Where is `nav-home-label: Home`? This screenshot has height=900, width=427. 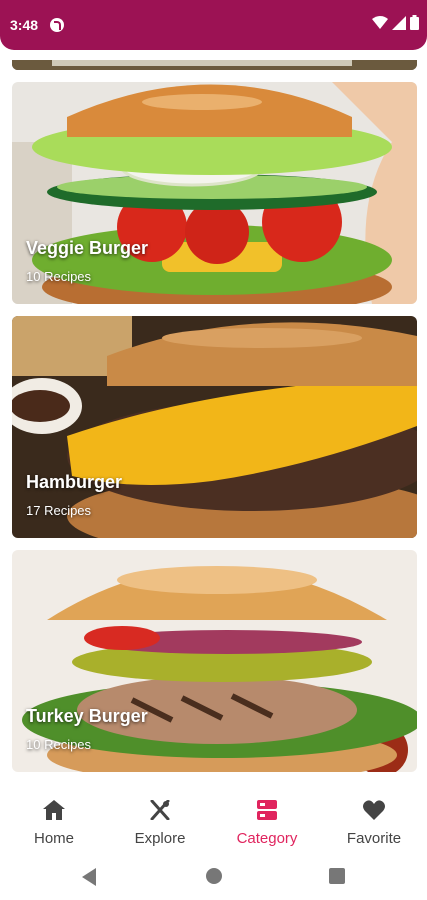
nav-home-label: Home is located at coordinates (53, 838).